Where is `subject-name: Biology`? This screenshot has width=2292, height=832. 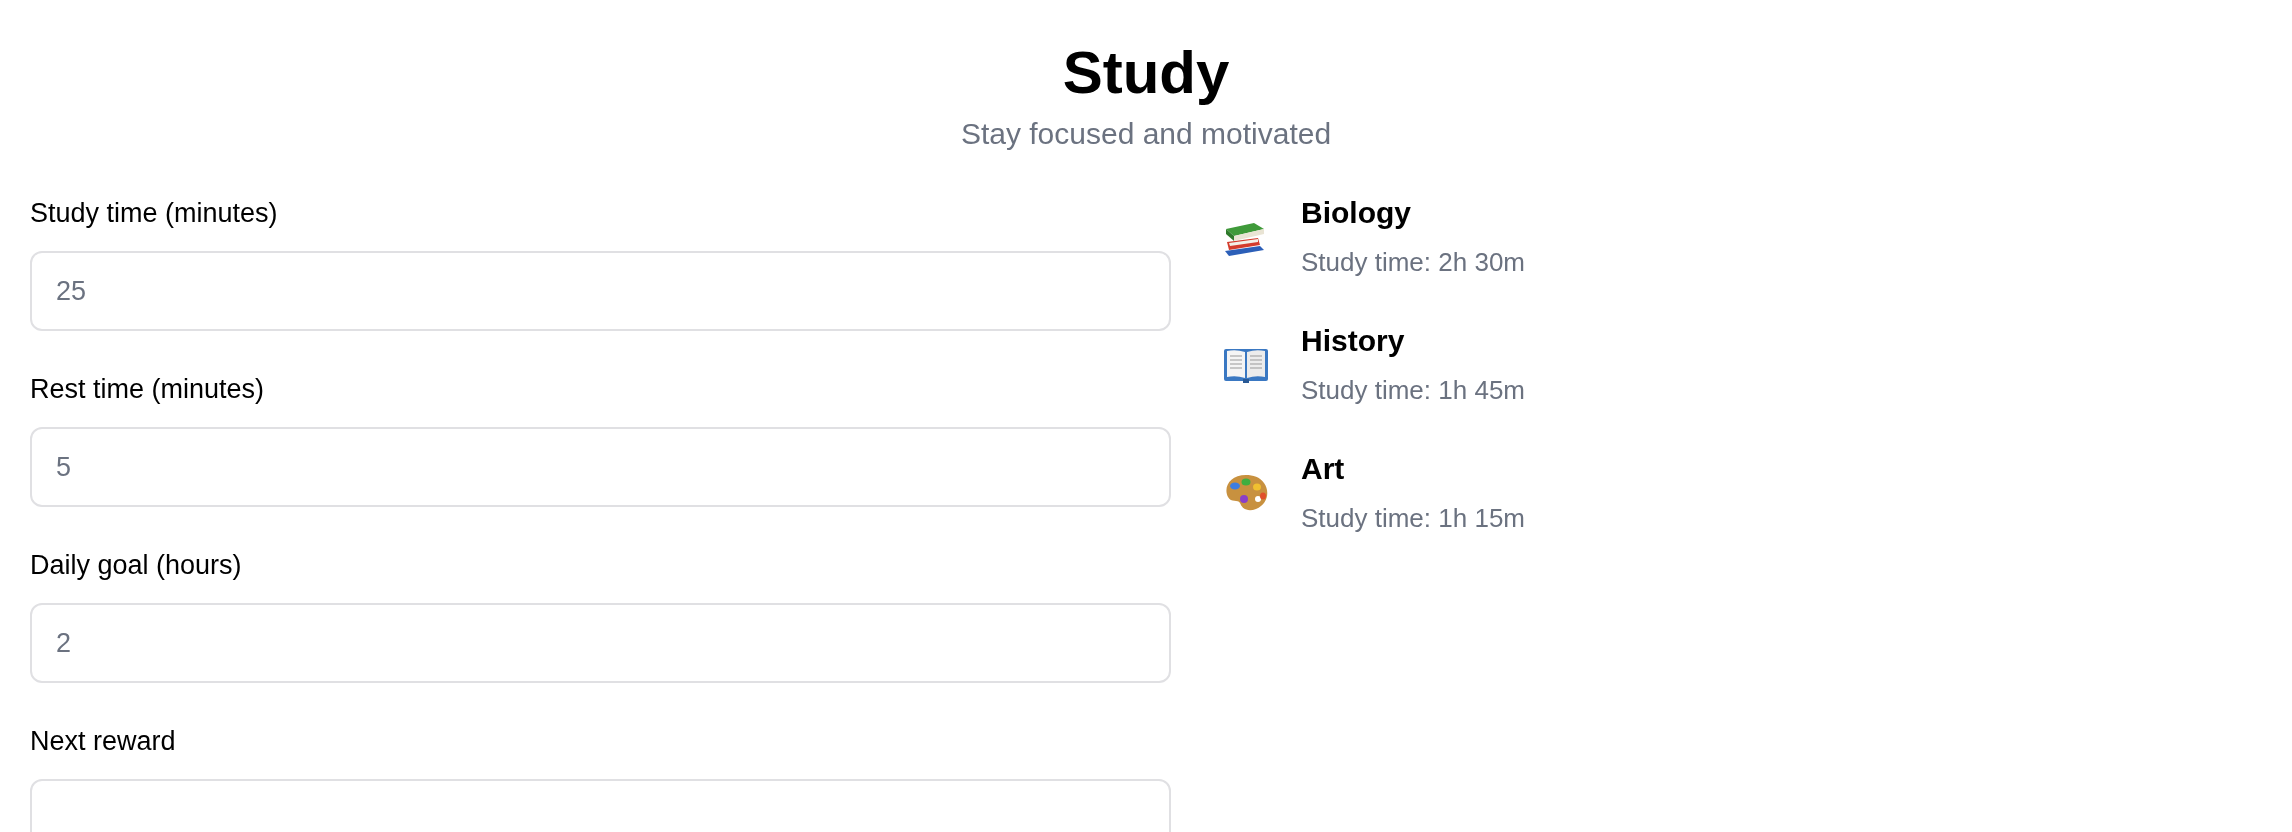 subject-name: Biology is located at coordinates (1356, 213).